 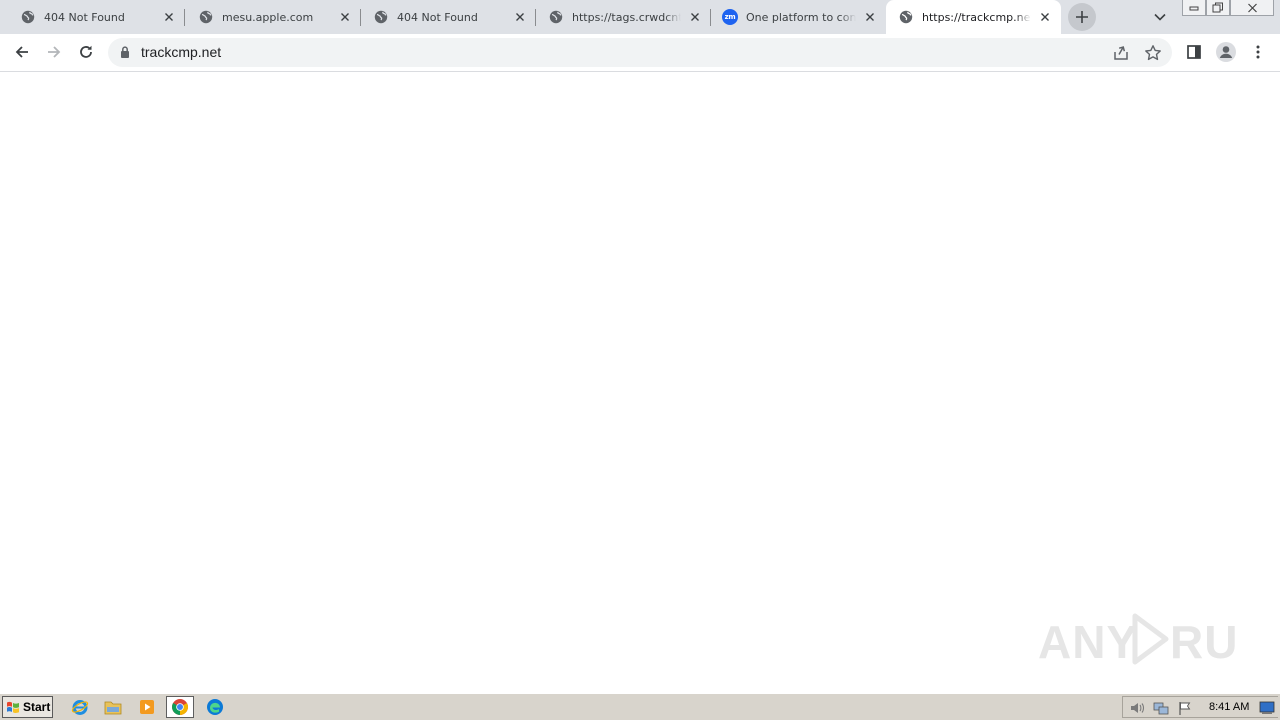 I want to click on network-icon, so click(x=1161, y=708).